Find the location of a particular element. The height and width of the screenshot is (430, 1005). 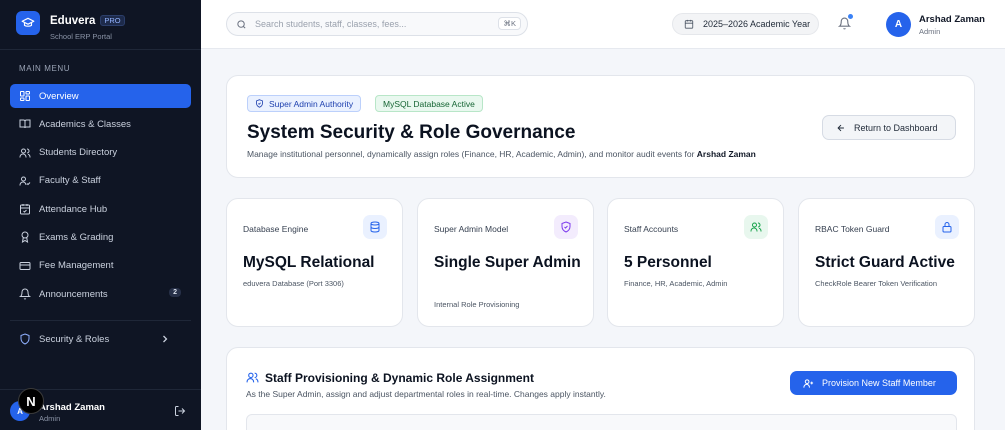

book-icon is located at coordinates (25, 124).